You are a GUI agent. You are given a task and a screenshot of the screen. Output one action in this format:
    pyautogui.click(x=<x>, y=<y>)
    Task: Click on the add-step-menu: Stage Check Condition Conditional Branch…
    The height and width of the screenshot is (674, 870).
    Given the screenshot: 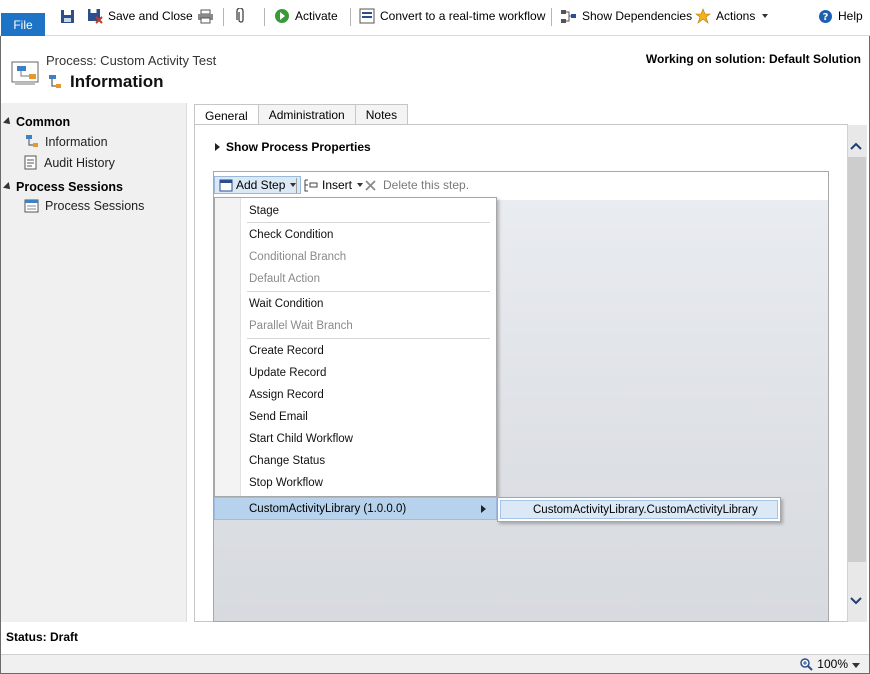 What is the action you would take?
    pyautogui.click(x=355, y=347)
    